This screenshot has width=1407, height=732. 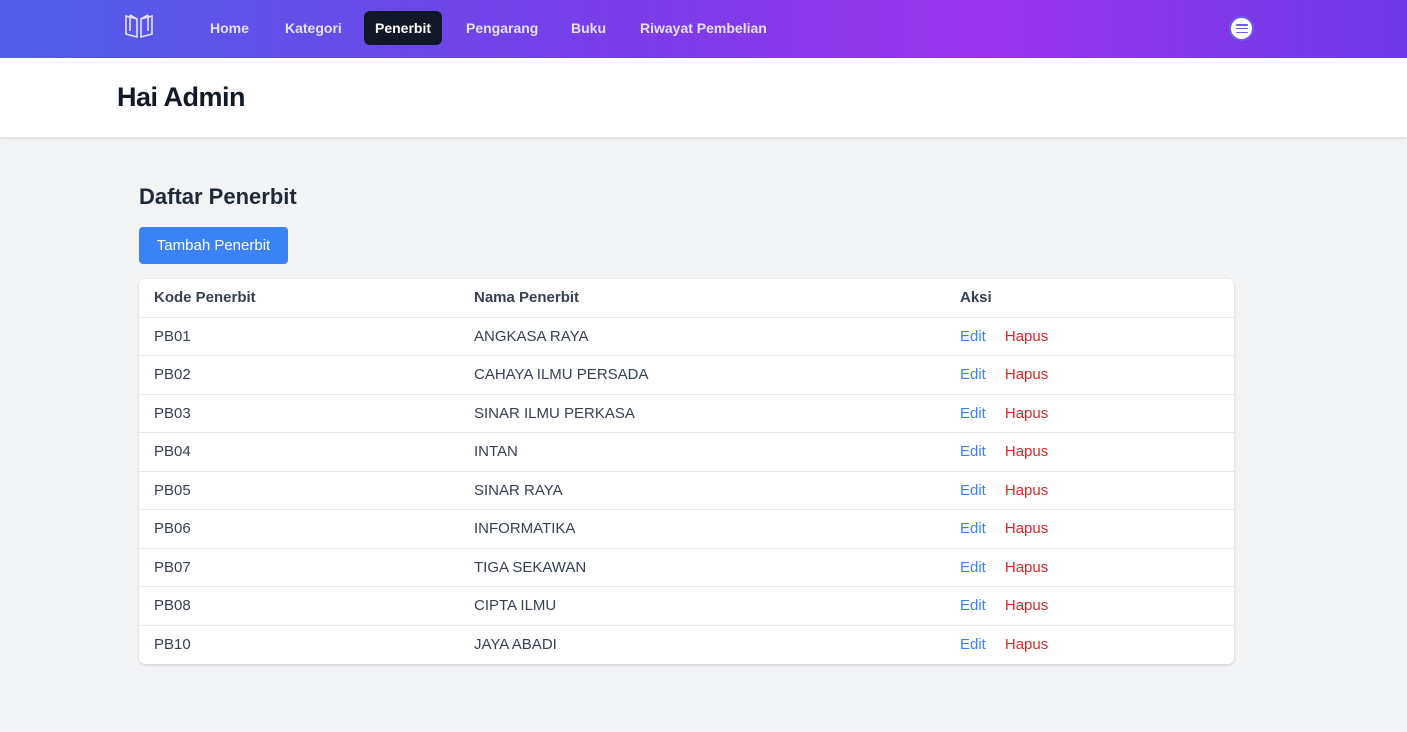 What do you see at coordinates (686, 298) in the screenshot?
I see `table-header-row: Kode Penerbit Nama Penerbit Aksi` at bounding box center [686, 298].